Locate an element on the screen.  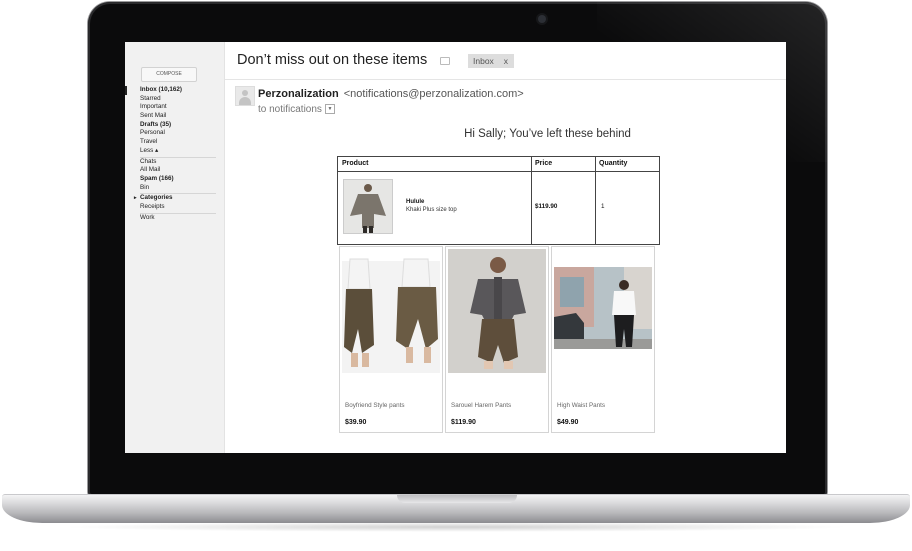
product-price: $49.90 is located at coordinates (568, 422).